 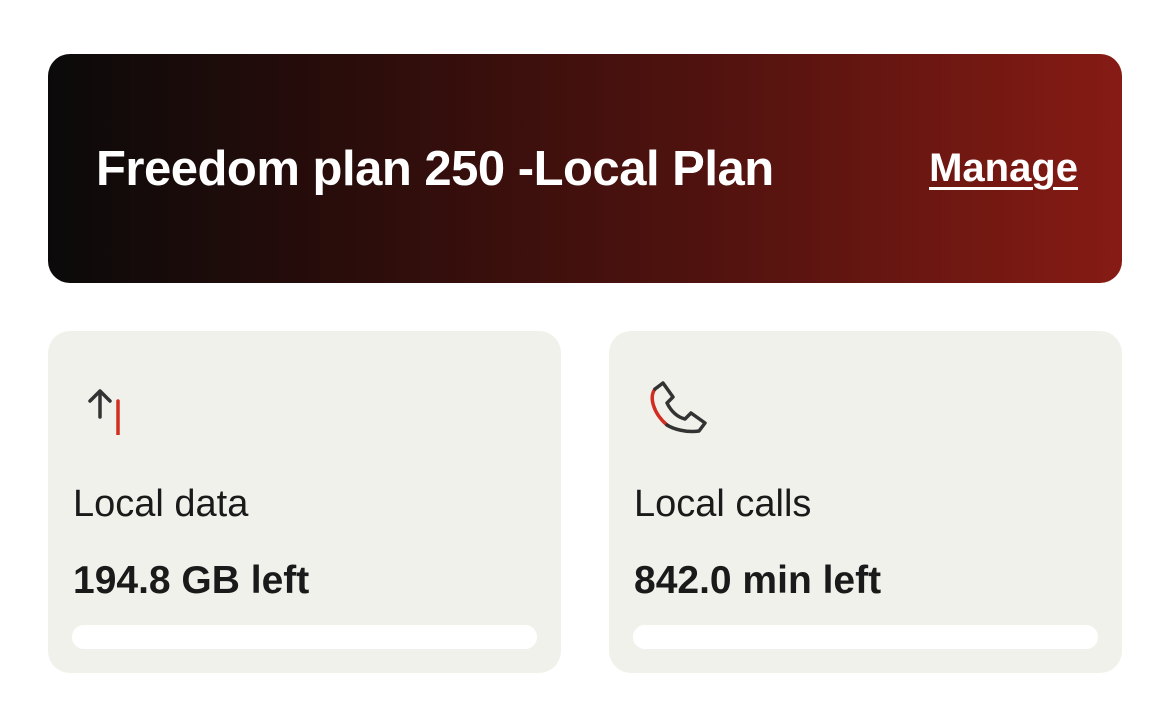 I want to click on local-data-value: 194.8 GB left, so click(x=191, y=580).